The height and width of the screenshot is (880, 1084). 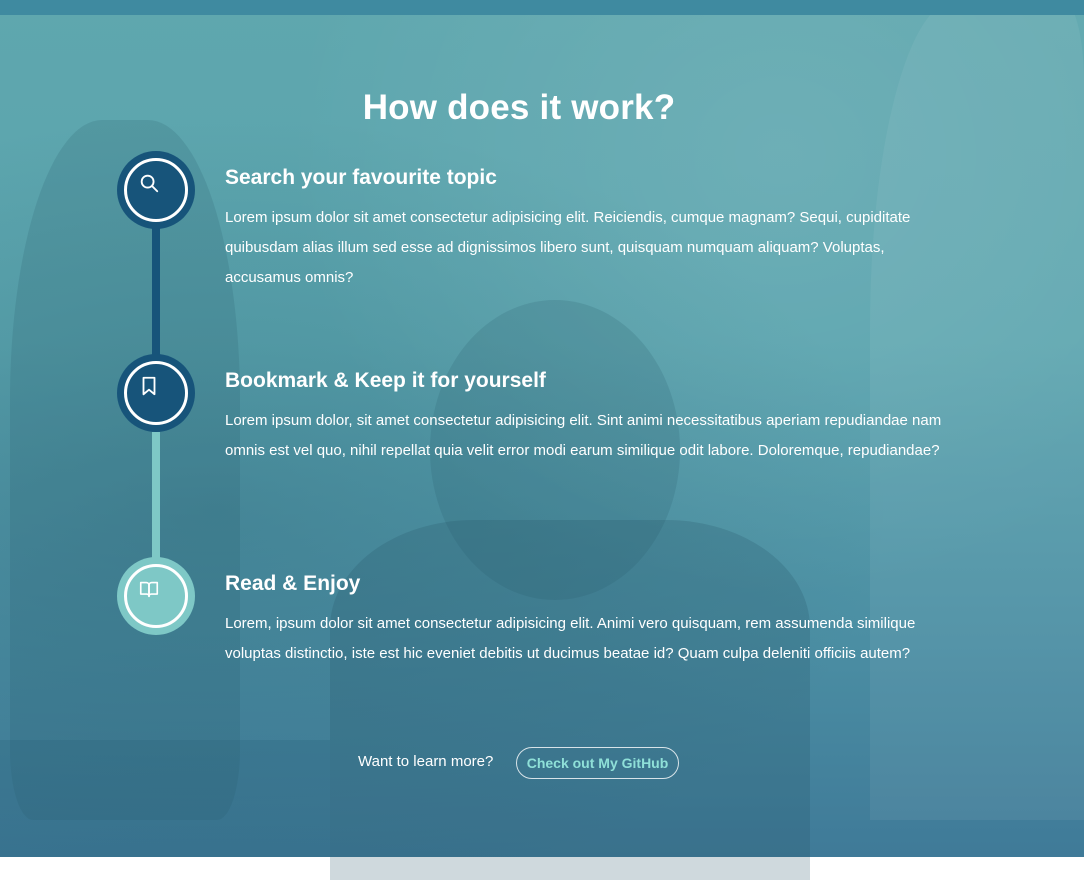 What do you see at coordinates (149, 183) in the screenshot?
I see `search-icon` at bounding box center [149, 183].